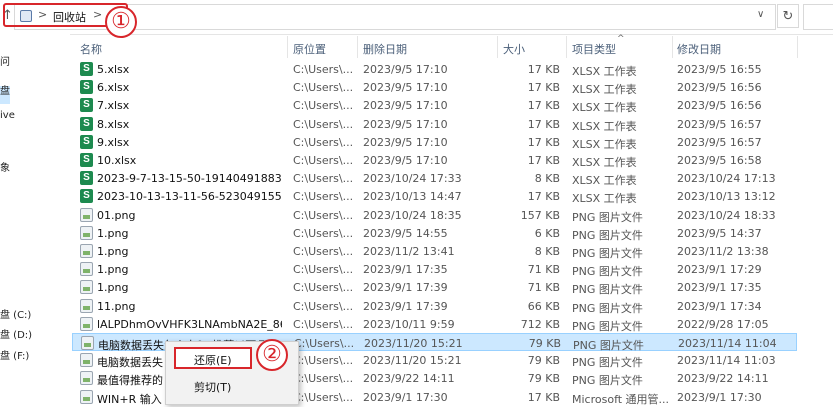 This screenshot has width=833, height=407. Describe the element at coordinates (16, 333) in the screenshot. I see `nav-item-drive-d: 盘 (D:)` at that location.